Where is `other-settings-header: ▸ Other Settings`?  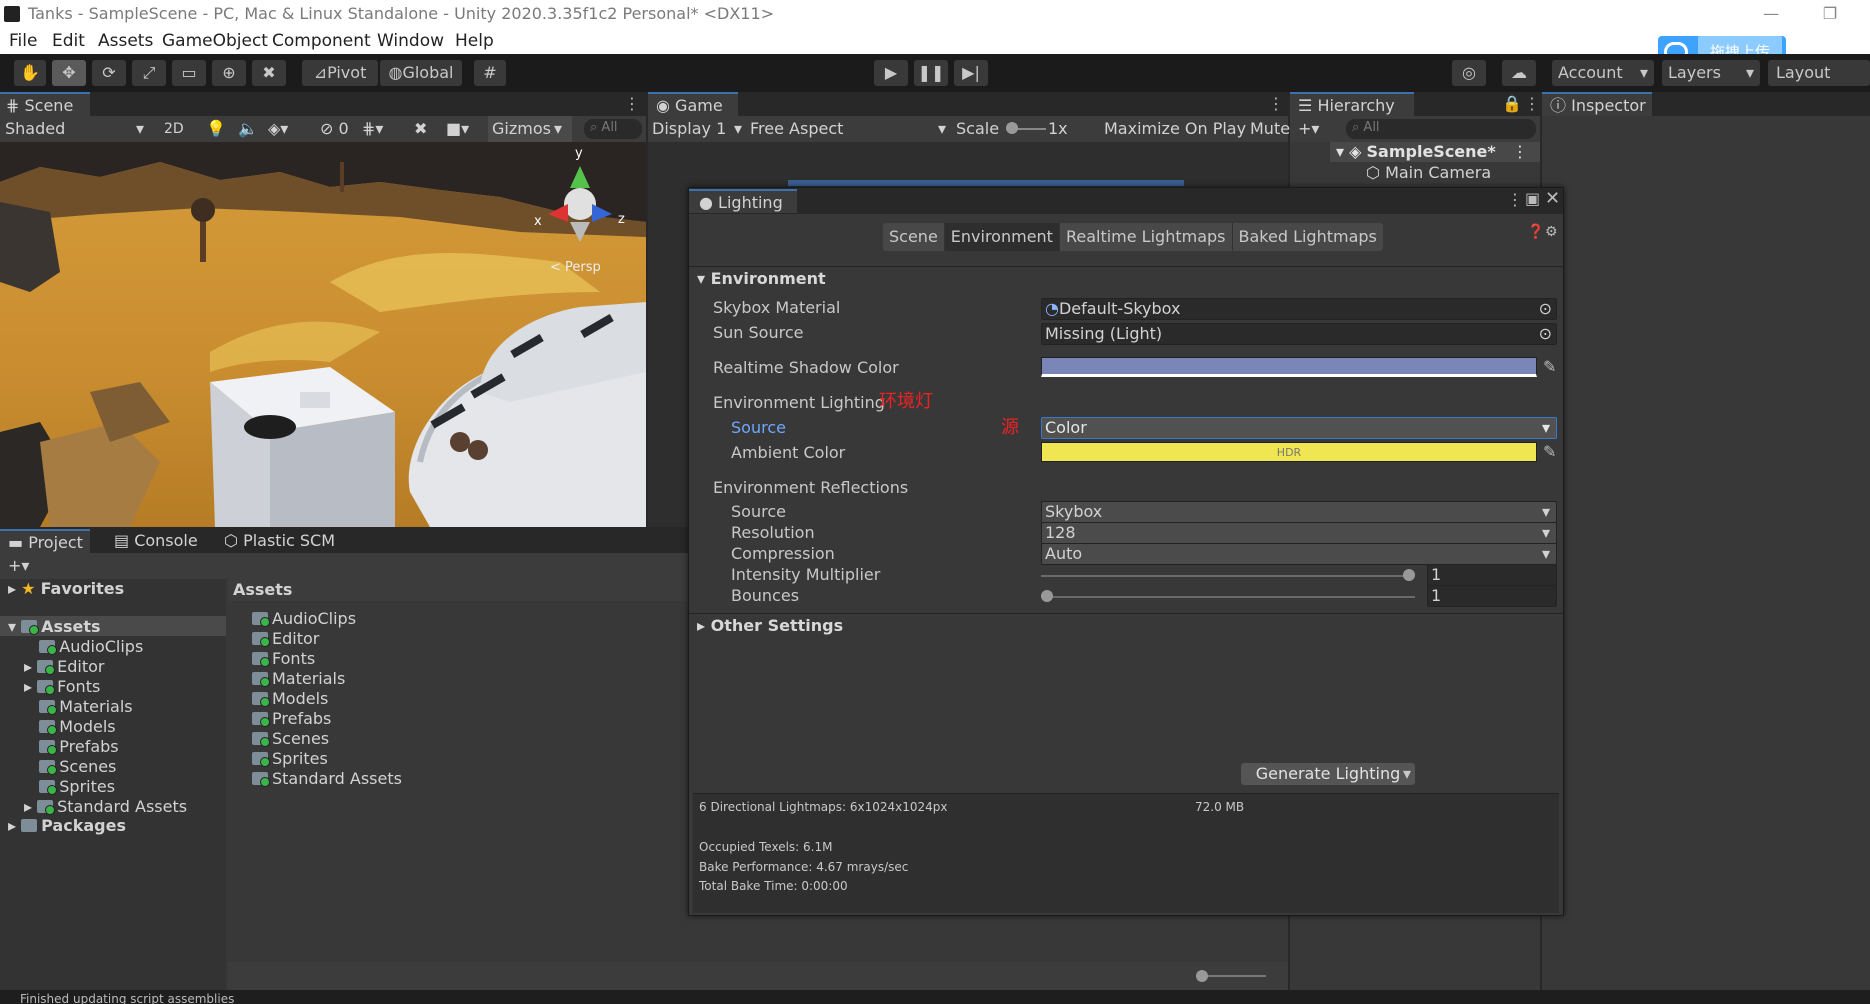 other-settings-header: ▸ Other Settings is located at coordinates (770, 625).